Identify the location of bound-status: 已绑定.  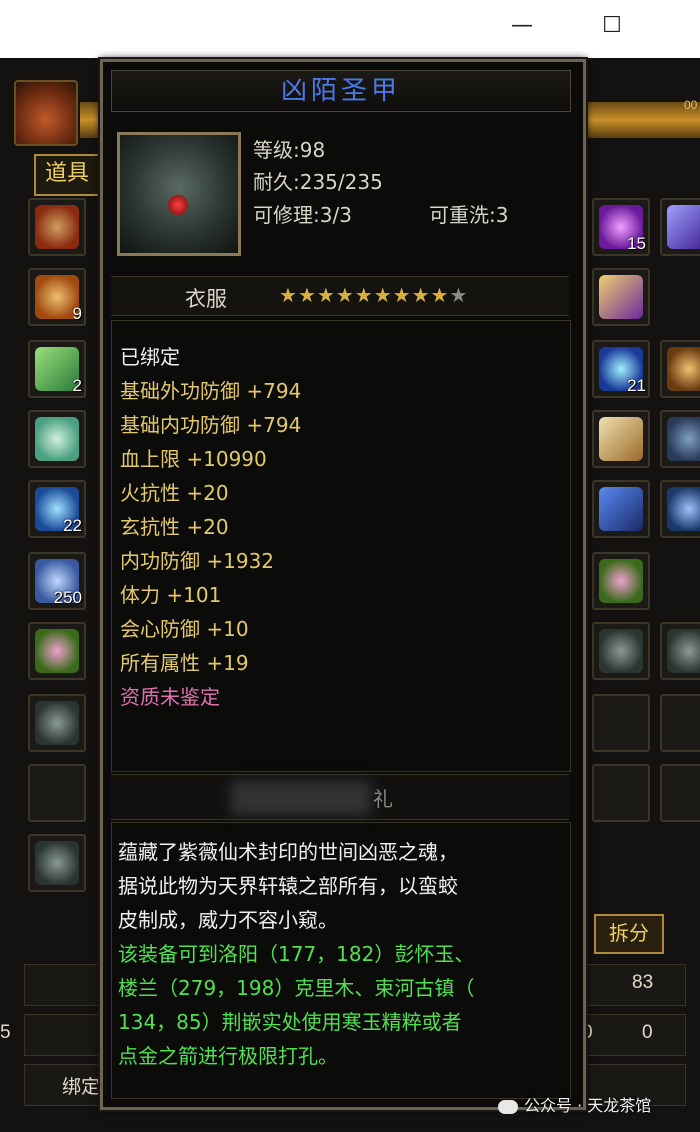
(150, 357).